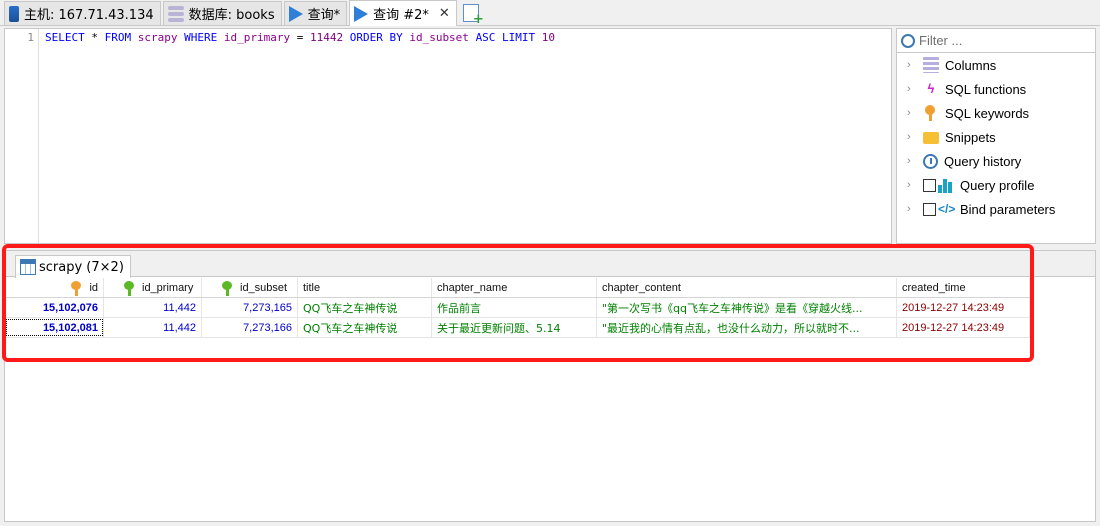 The image size is (1100, 526). I want to click on column-header-id-subset: id_subset, so click(250, 287).